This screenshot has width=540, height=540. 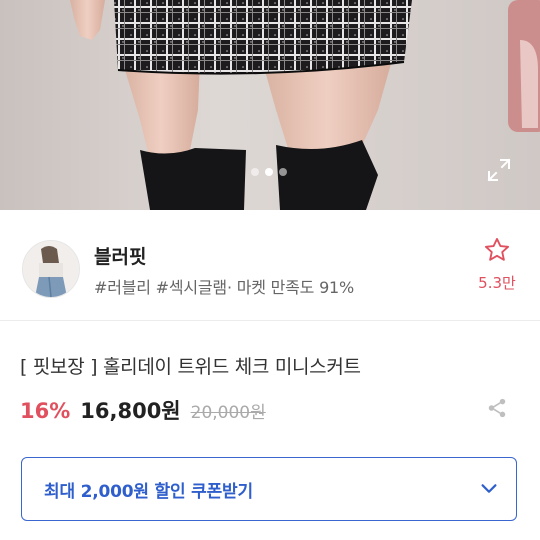 I want to click on share-button, so click(x=497, y=408).